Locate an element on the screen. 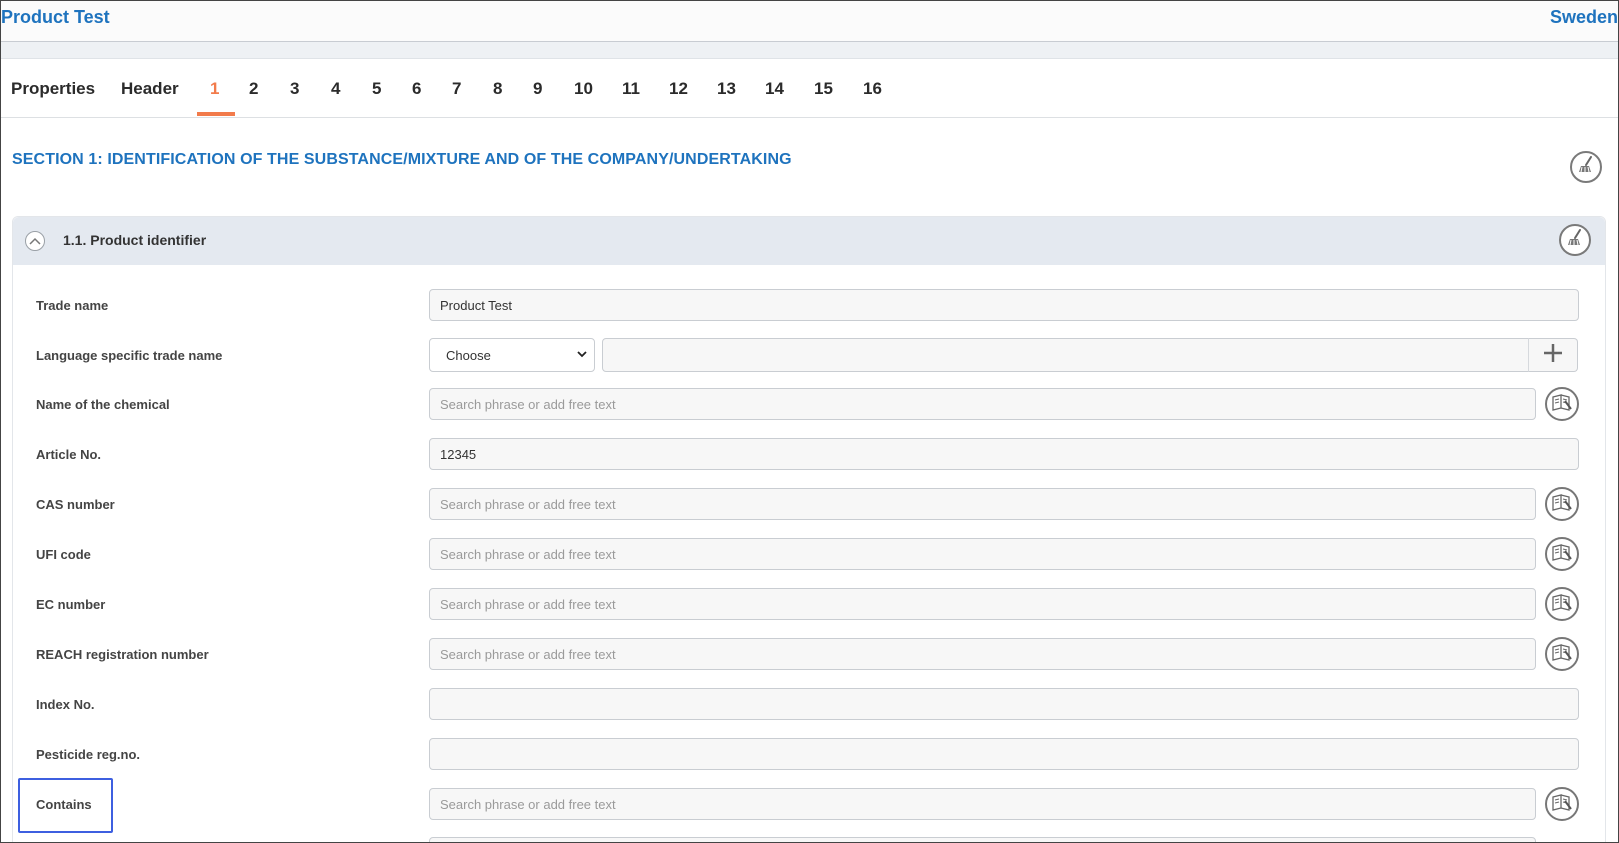 This screenshot has width=1619, height=843. header-band is located at coordinates (809, 50).